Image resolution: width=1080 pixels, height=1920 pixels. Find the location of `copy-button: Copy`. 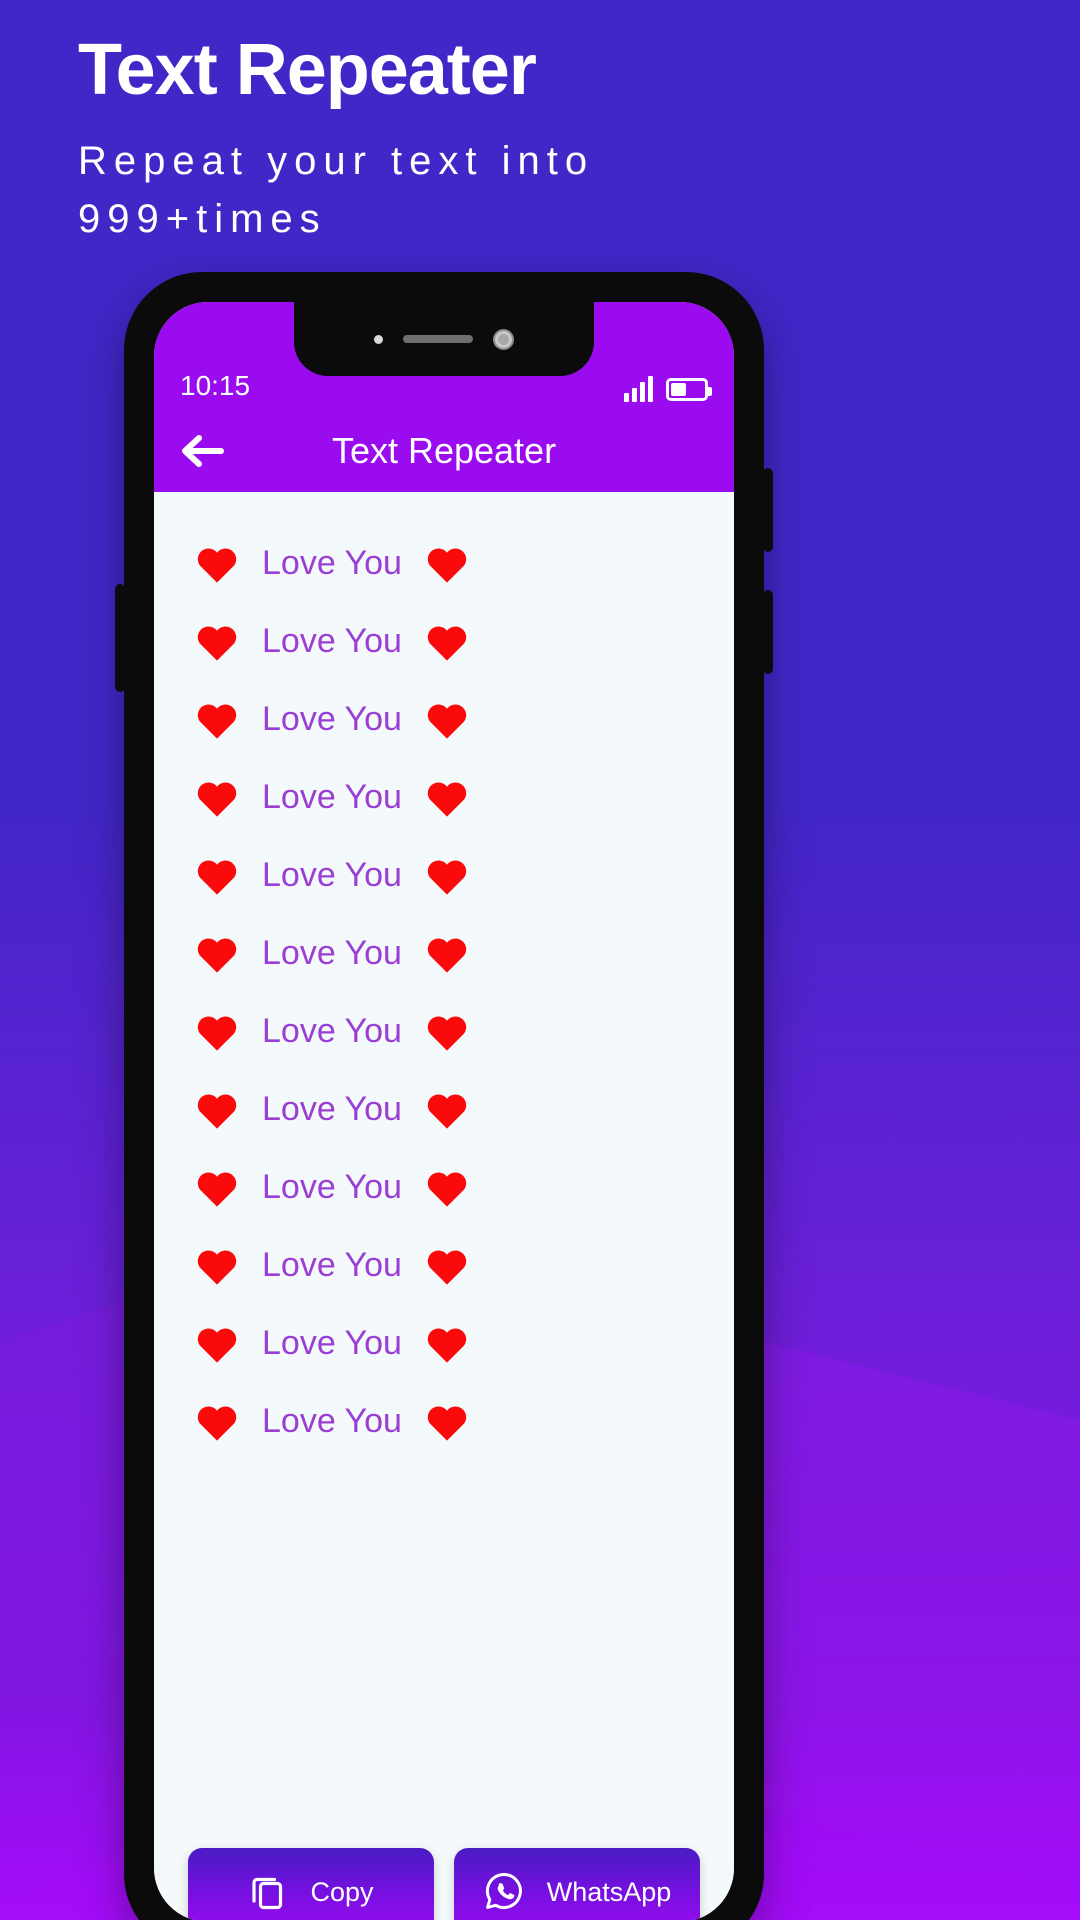

copy-button: Copy is located at coordinates (311, 1884).